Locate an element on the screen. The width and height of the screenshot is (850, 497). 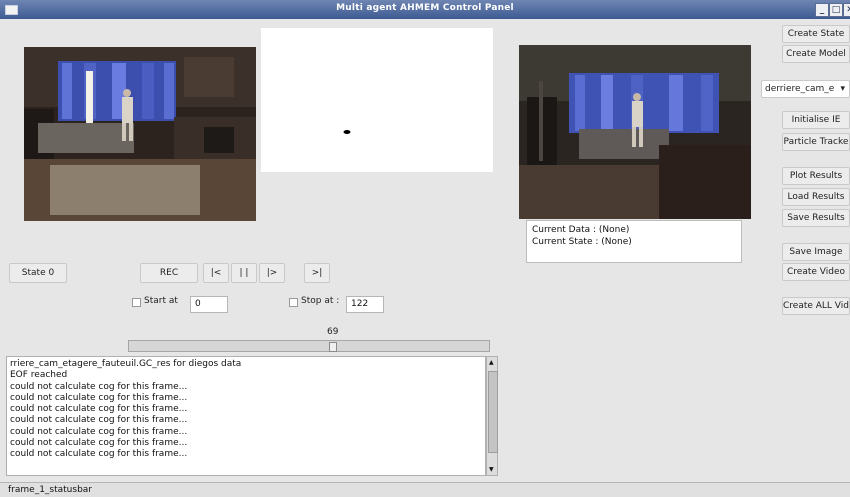
camera-select: derriere_cam_e ▾ is located at coordinates (805, 89).